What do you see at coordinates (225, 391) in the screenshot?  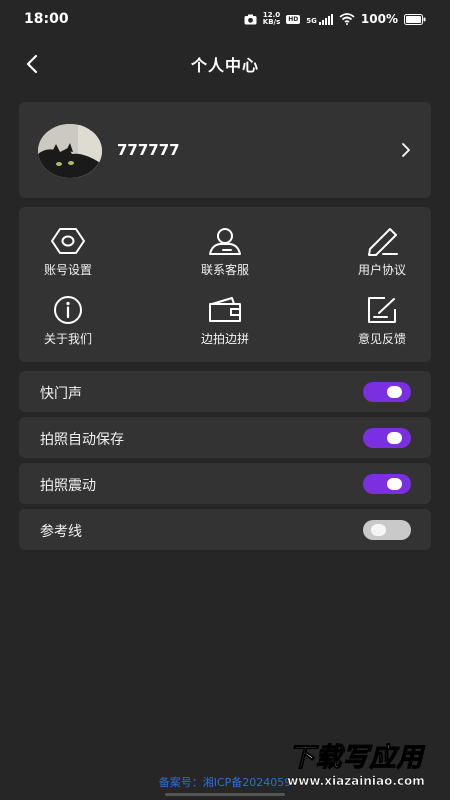 I see `setting-shutter-sound: 快门声` at bounding box center [225, 391].